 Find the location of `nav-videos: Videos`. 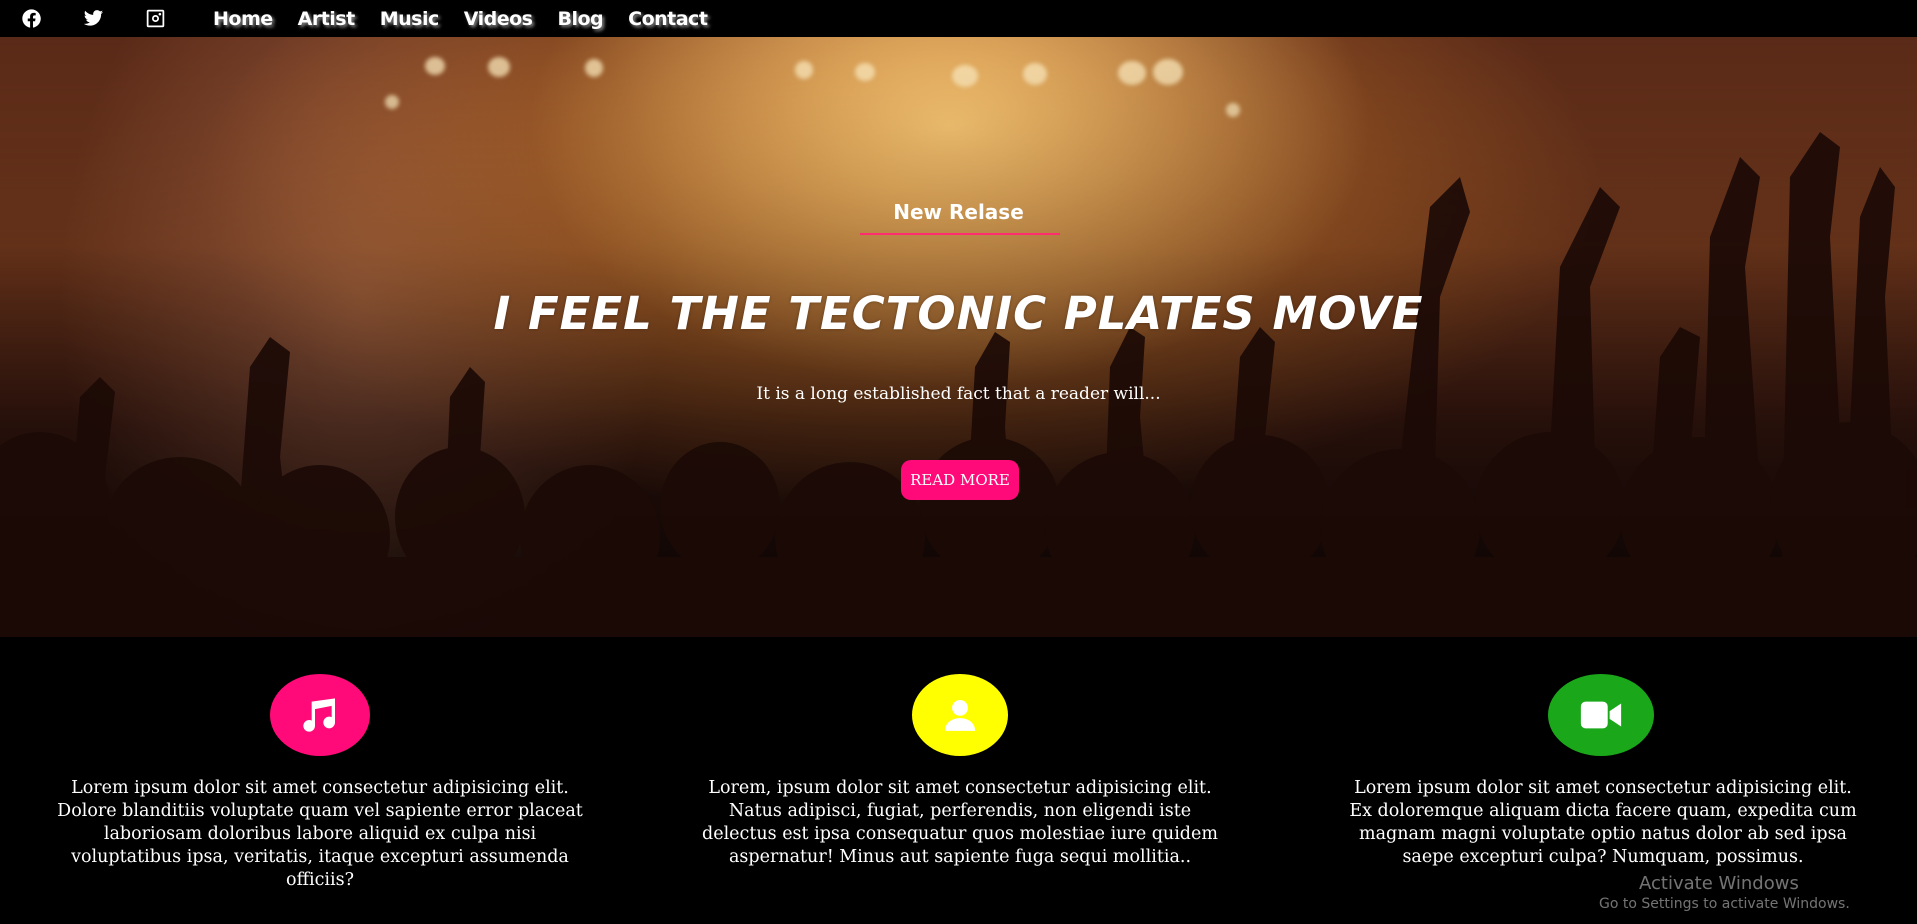

nav-videos: Videos is located at coordinates (498, 19).